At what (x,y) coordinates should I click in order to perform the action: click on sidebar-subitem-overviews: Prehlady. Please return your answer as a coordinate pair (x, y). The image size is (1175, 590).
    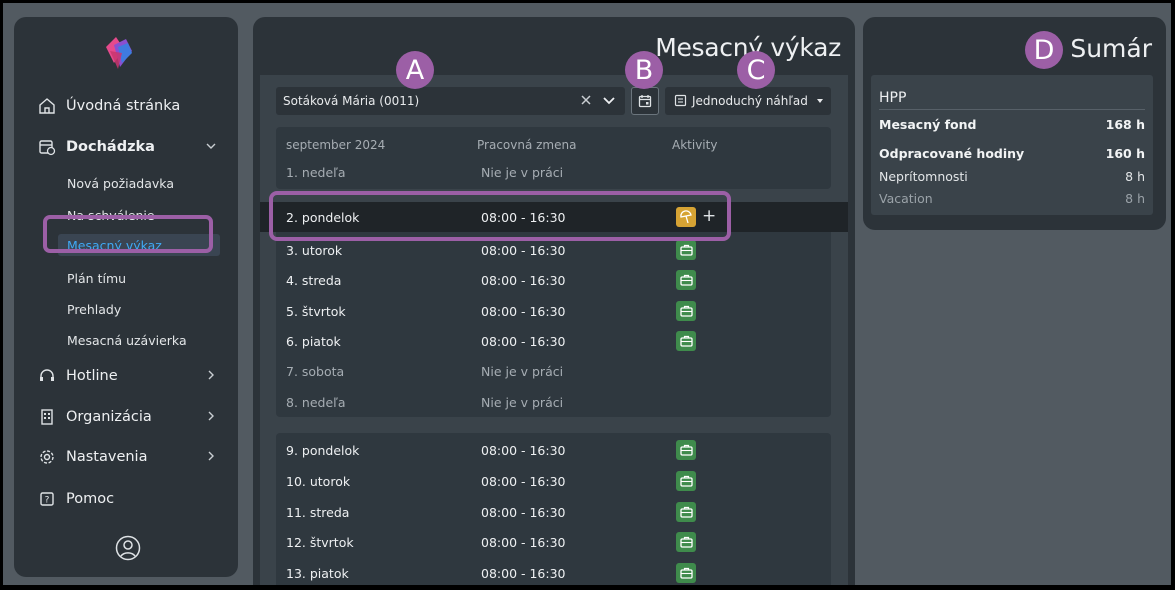
    Looking at the image, I should click on (94, 309).